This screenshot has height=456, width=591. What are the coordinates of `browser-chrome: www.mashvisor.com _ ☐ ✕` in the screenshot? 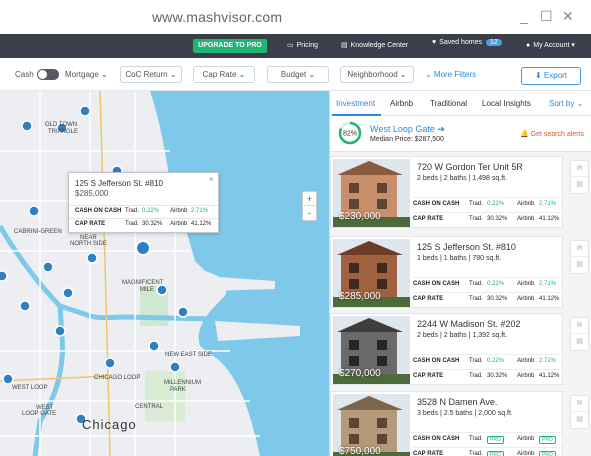 It's located at (295, 17).